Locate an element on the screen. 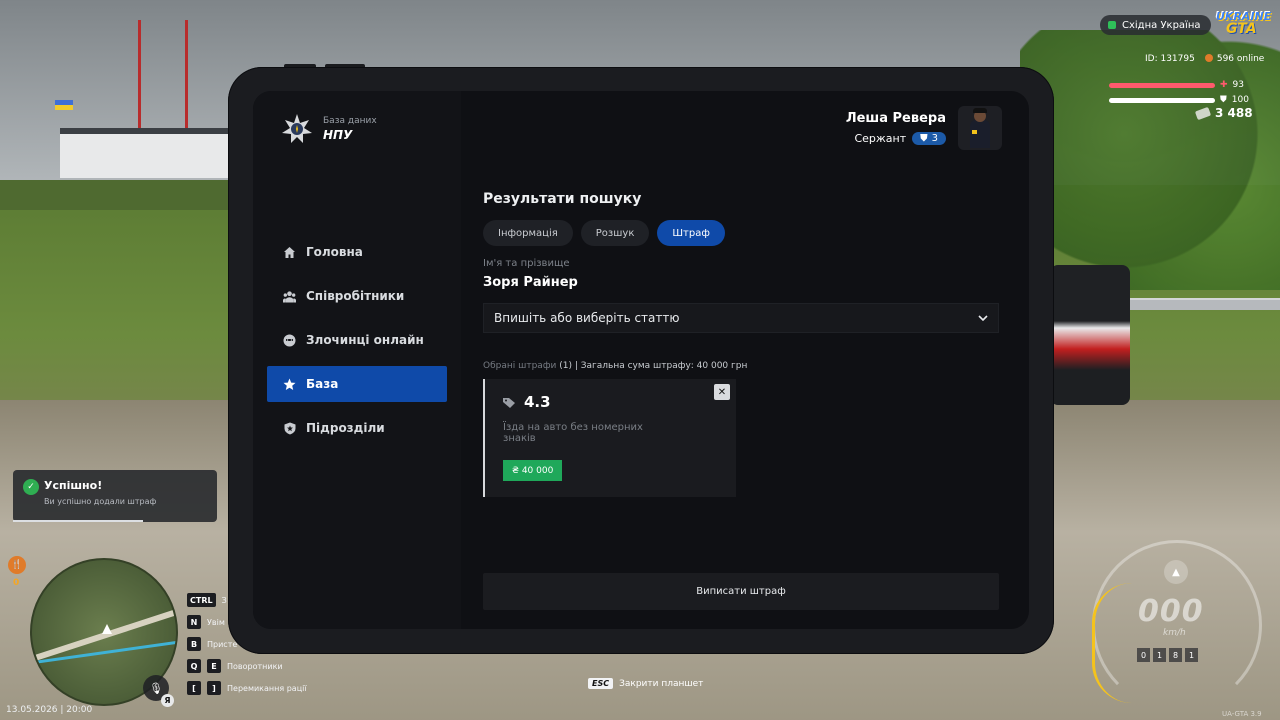 The height and width of the screenshot is (720, 1280). fuel-arc is located at coordinates (1112, 643).